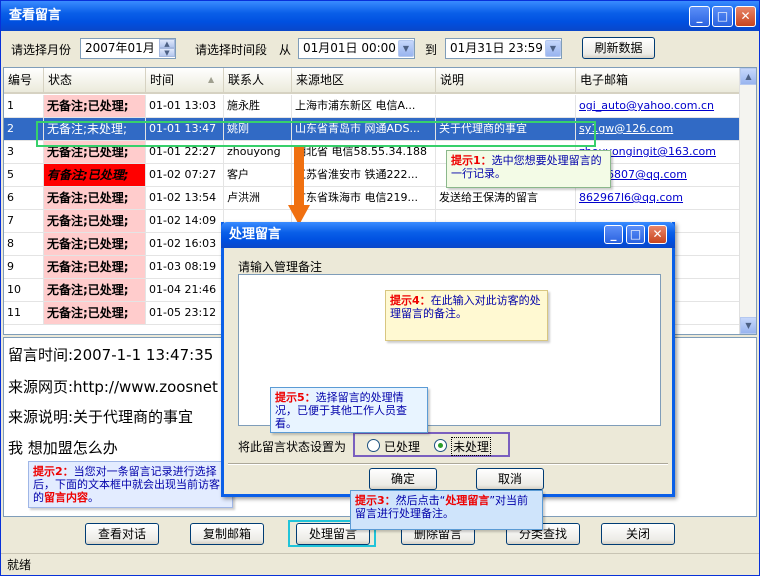  I want to click on col-header: 说明, so click(506, 80).